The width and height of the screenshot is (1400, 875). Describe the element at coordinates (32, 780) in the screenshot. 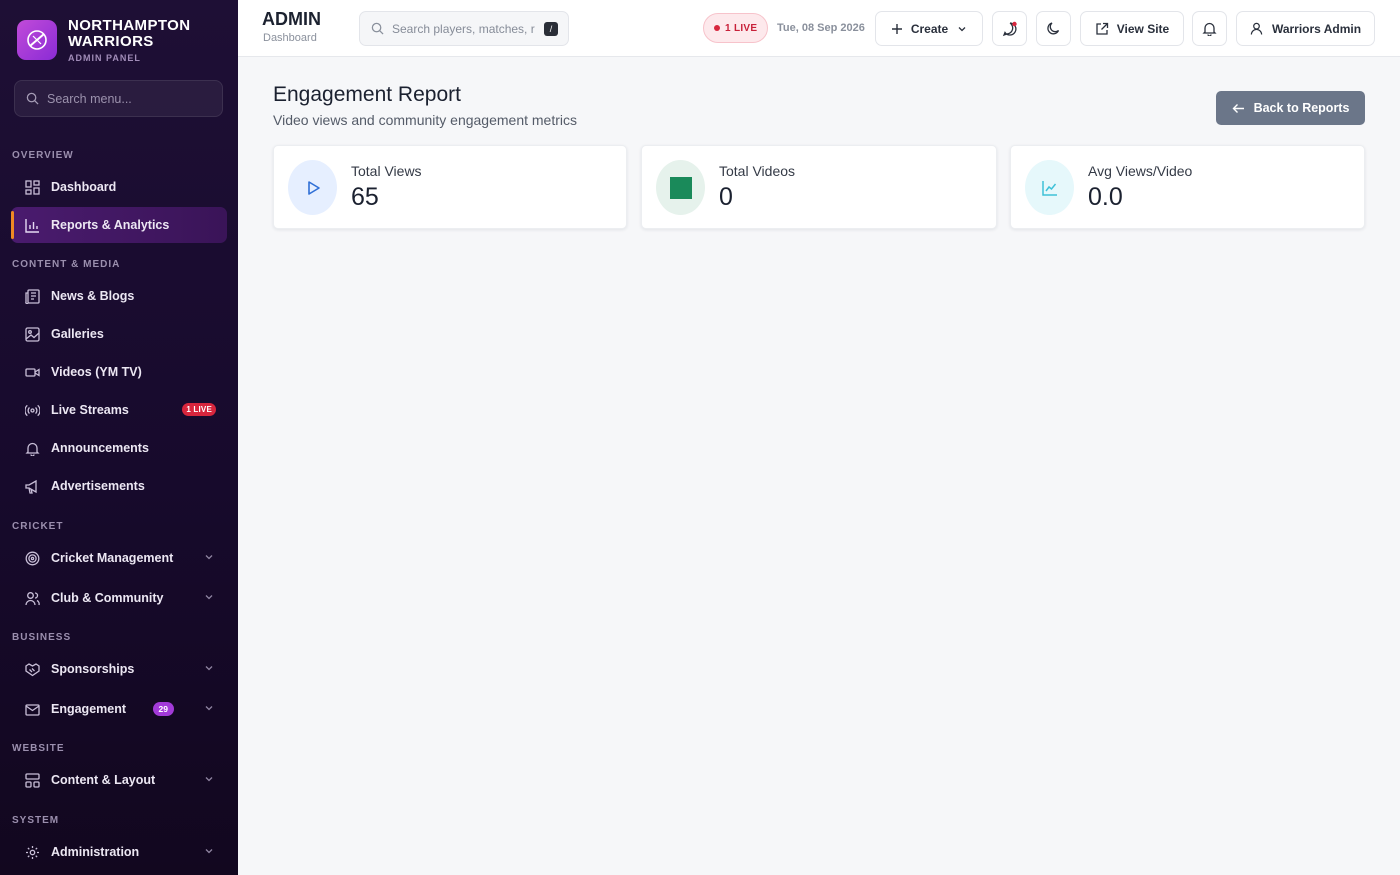

I see `layout-icon` at that location.